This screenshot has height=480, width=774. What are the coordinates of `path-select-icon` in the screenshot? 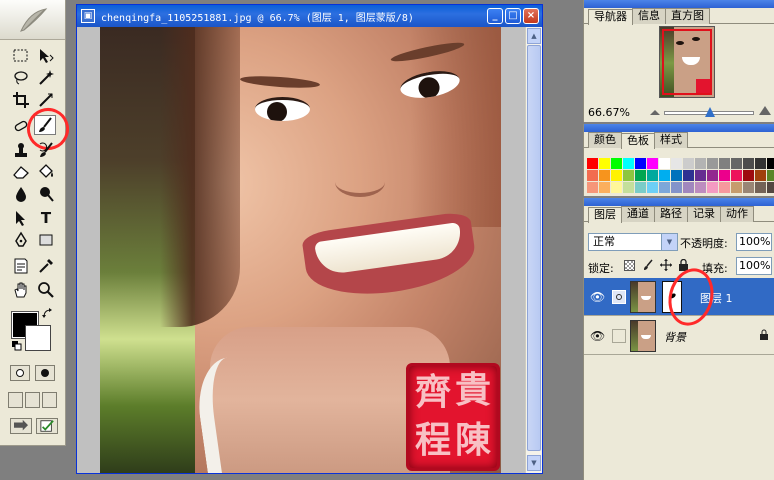 It's located at (21, 218).